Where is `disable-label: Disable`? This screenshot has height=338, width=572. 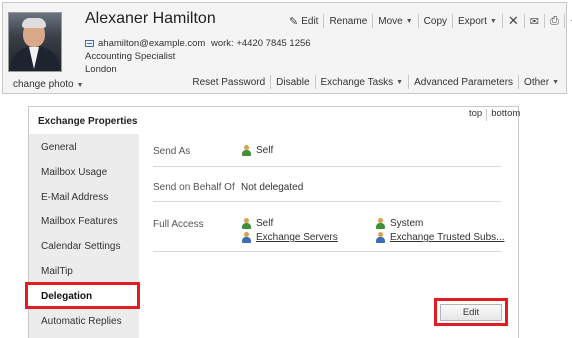 disable-label: Disable is located at coordinates (293, 82).